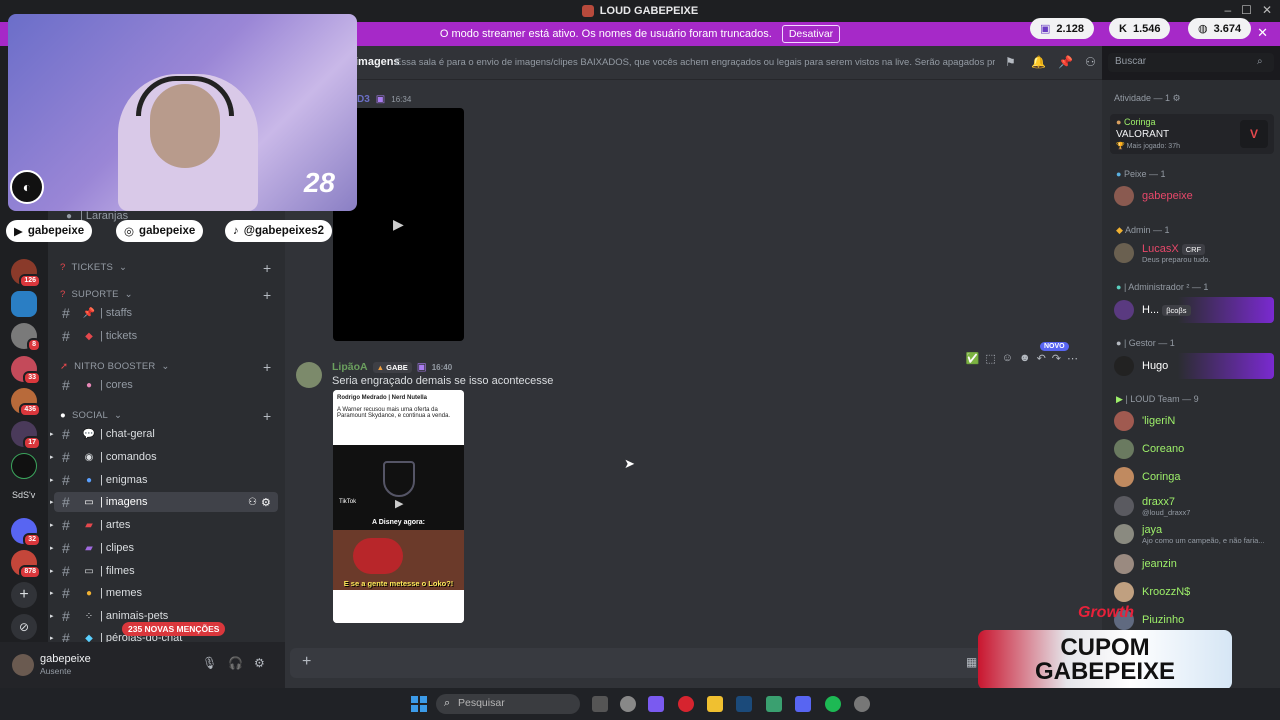 The image size is (1280, 720). What do you see at coordinates (1192, 134) in the screenshot?
I see `activity-card: ● Coringa VALORANT 🏆 Mais jogado: 37h V` at bounding box center [1192, 134].